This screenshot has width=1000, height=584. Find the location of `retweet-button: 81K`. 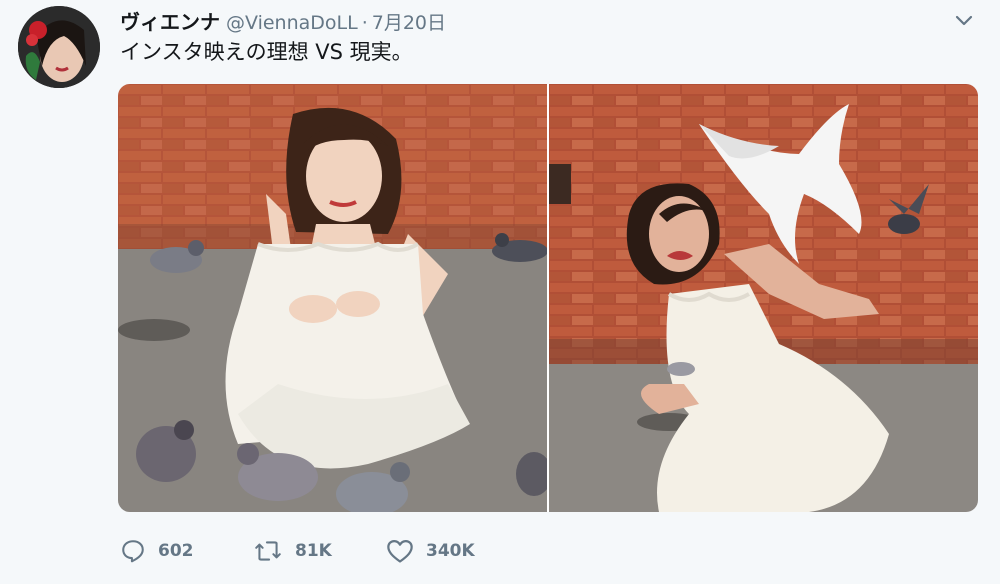

retweet-button: 81K is located at coordinates (319, 551).